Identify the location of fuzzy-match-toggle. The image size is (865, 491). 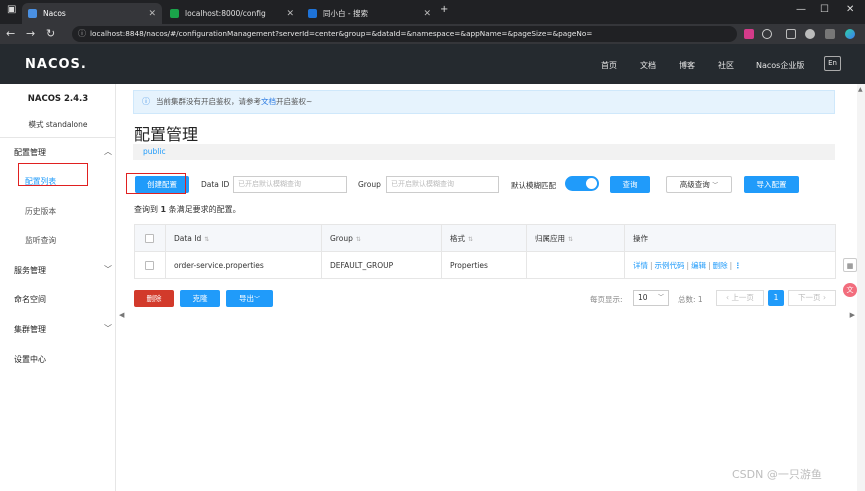
(582, 183).